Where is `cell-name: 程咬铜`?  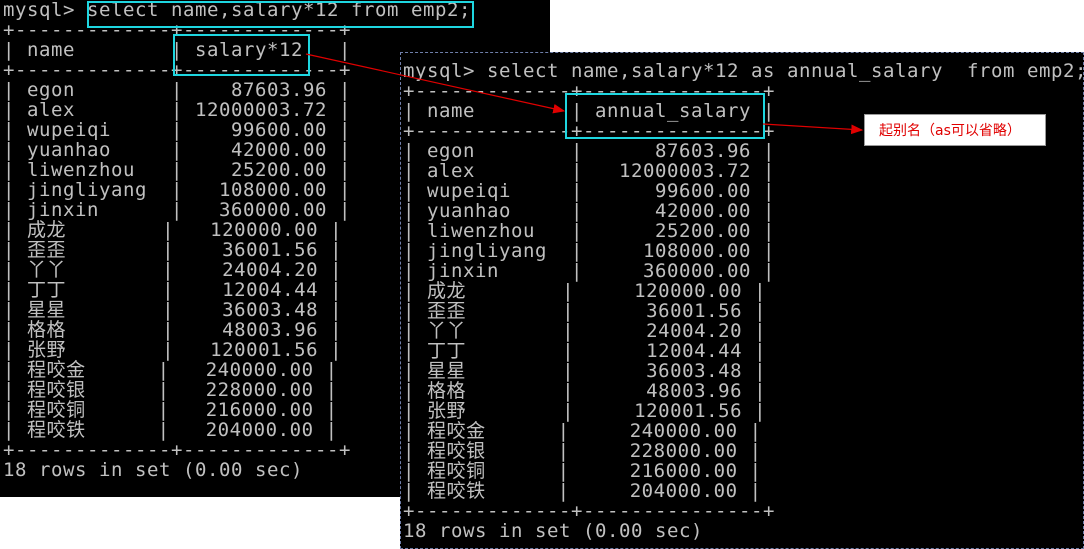 cell-name: 程咬铜 is located at coordinates (56, 410).